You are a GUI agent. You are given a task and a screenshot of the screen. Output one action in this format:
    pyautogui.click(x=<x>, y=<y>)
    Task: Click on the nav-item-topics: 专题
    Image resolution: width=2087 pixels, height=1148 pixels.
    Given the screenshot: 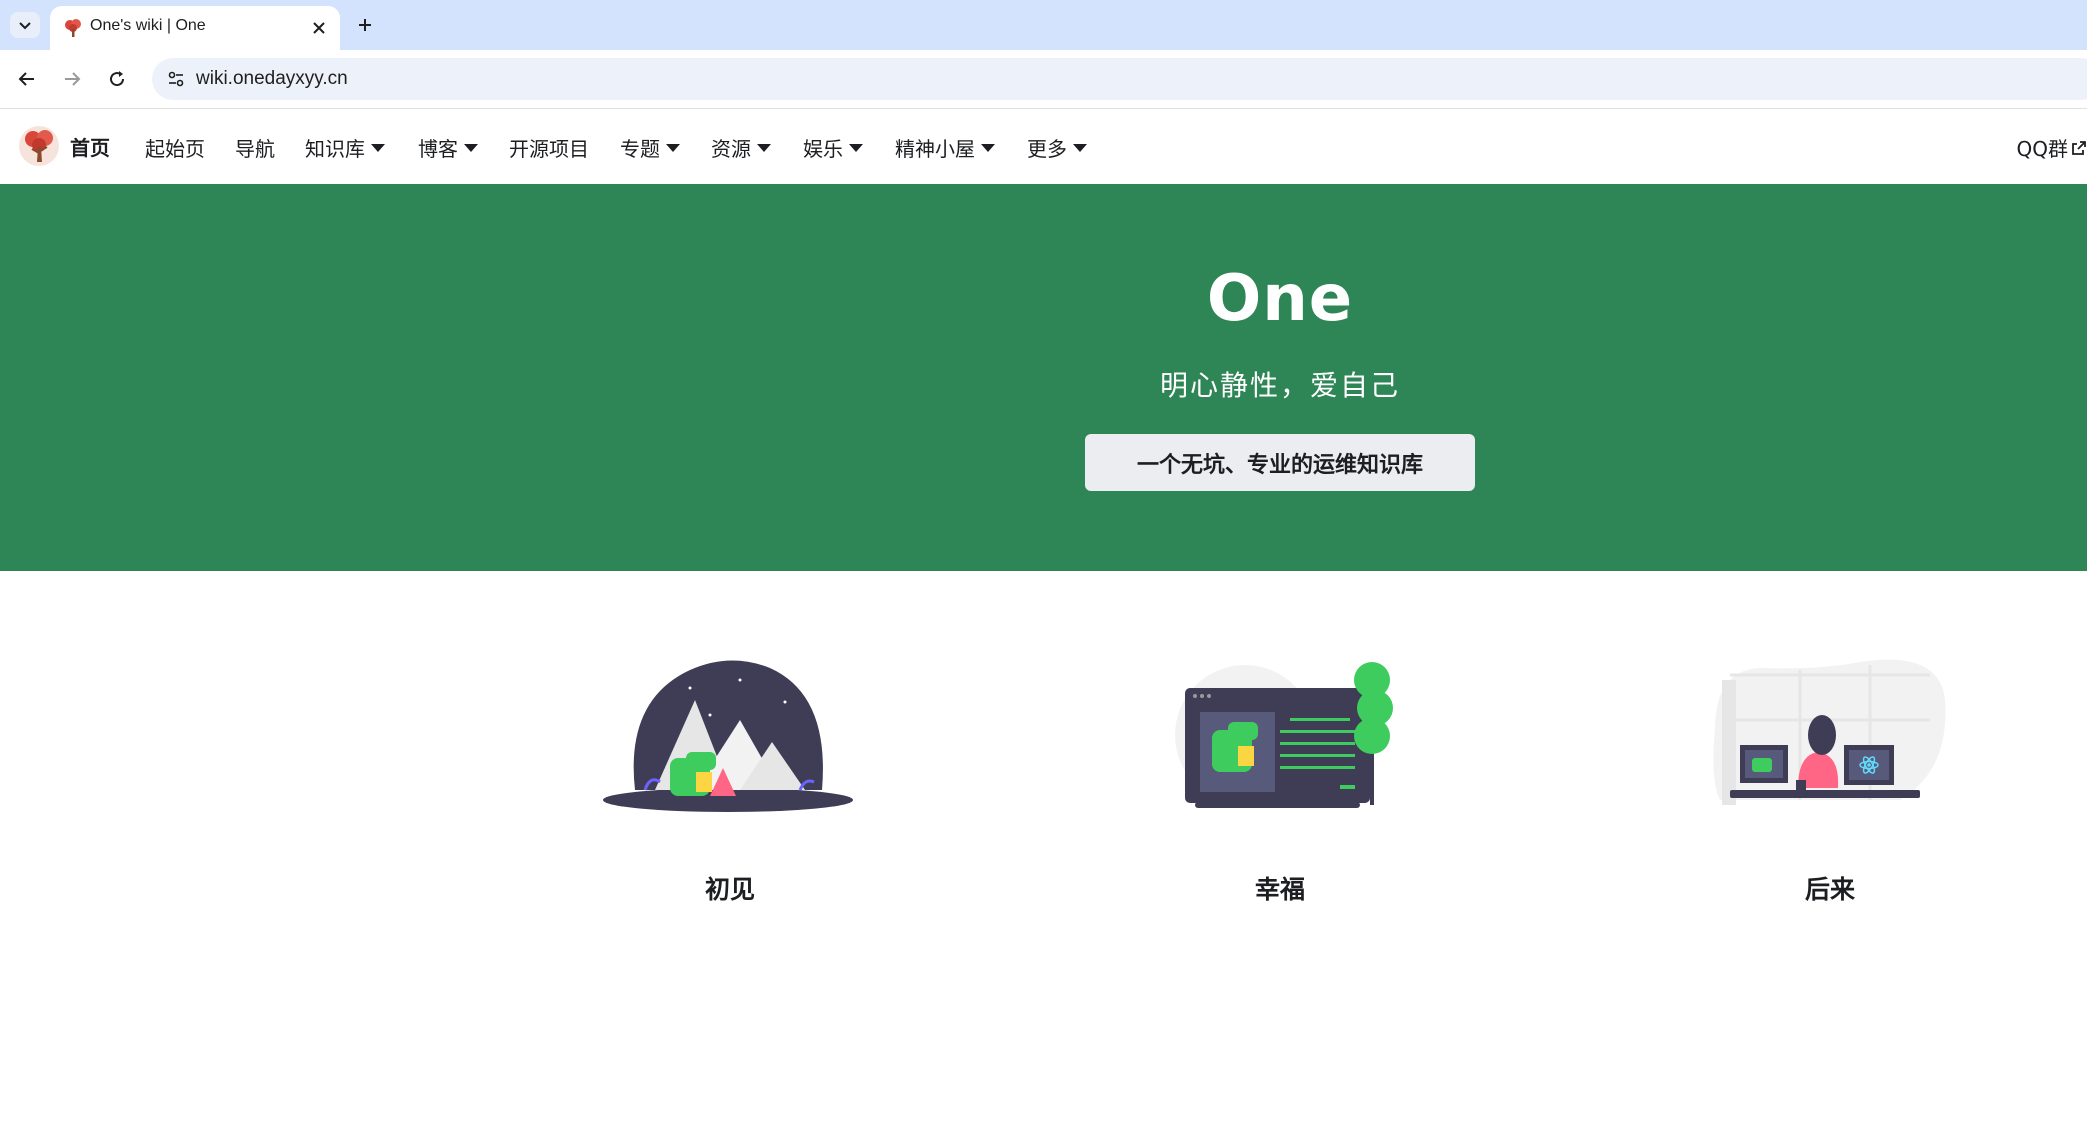 What is the action you would take?
    pyautogui.click(x=650, y=147)
    